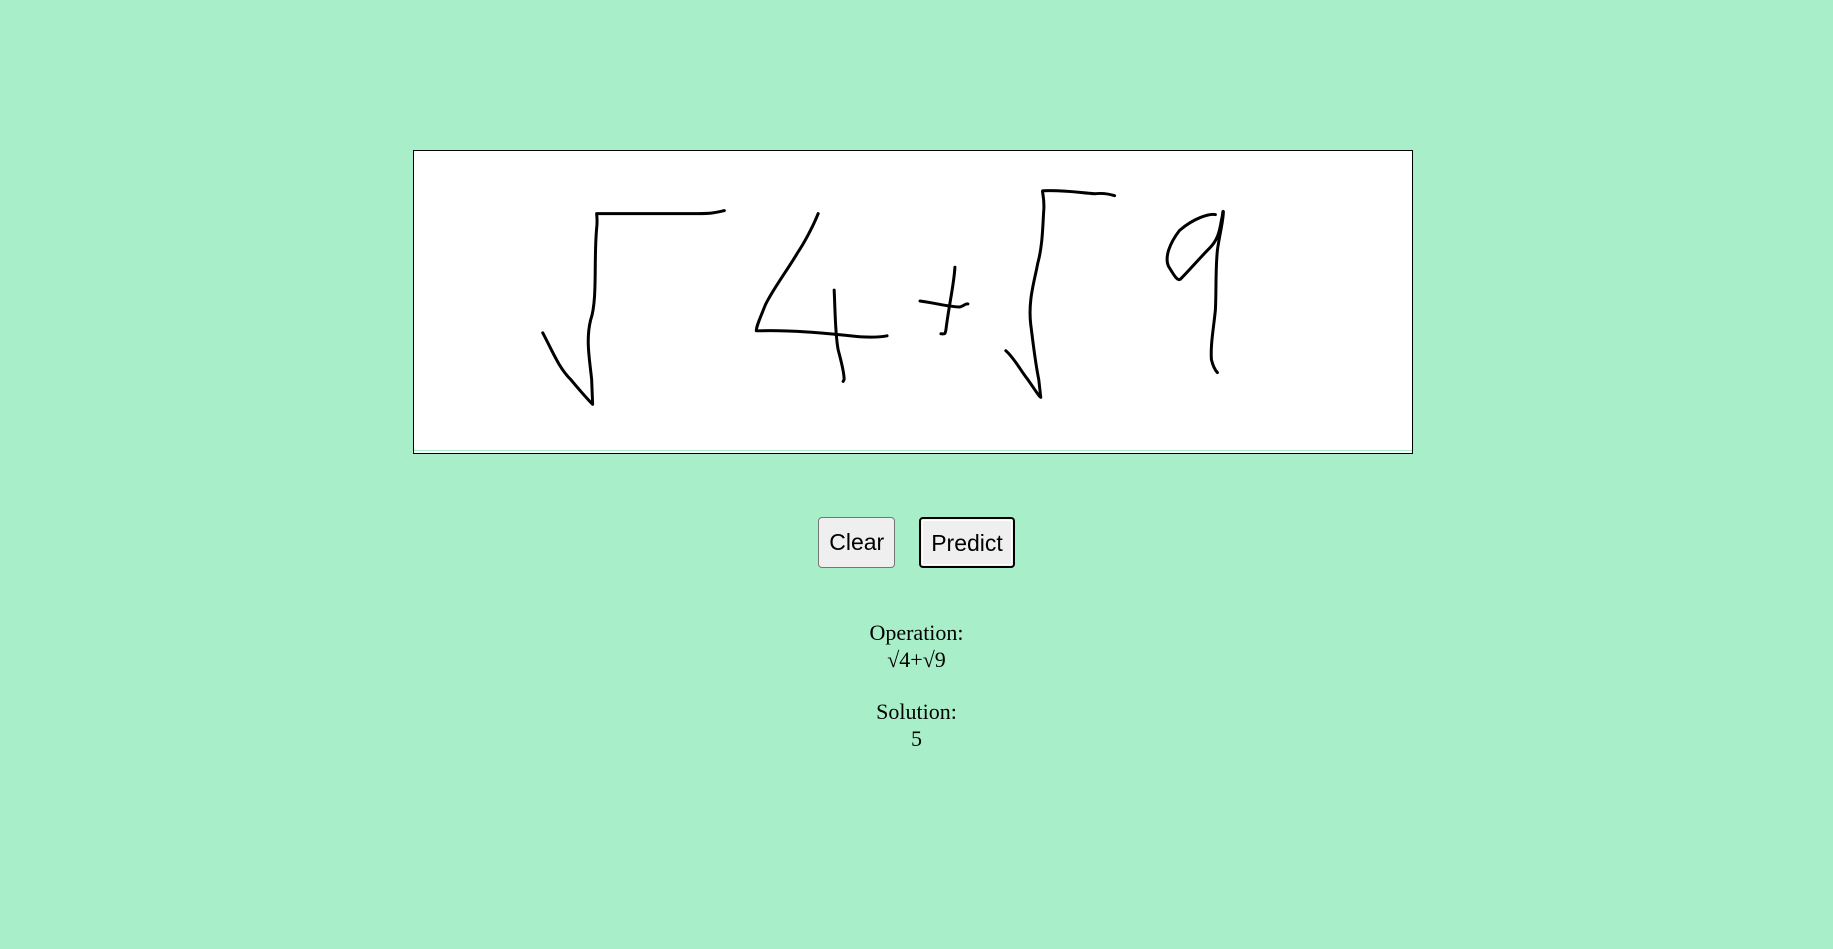 The height and width of the screenshot is (949, 1833). I want to click on operation-label: Operation:, so click(916, 632).